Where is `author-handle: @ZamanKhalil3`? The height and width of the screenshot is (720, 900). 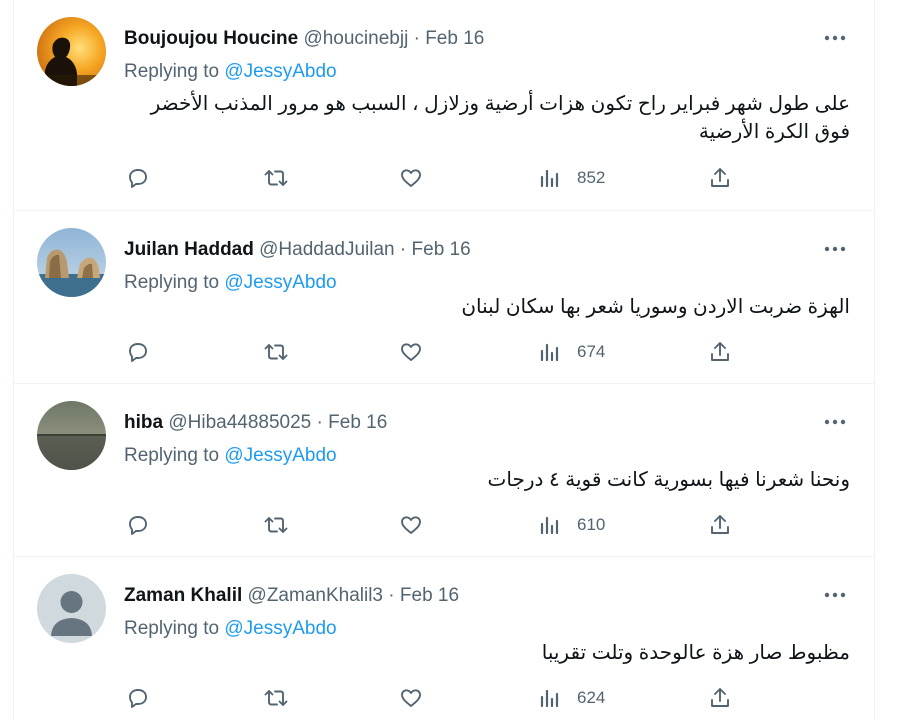 author-handle: @ZamanKhalil3 is located at coordinates (315, 595).